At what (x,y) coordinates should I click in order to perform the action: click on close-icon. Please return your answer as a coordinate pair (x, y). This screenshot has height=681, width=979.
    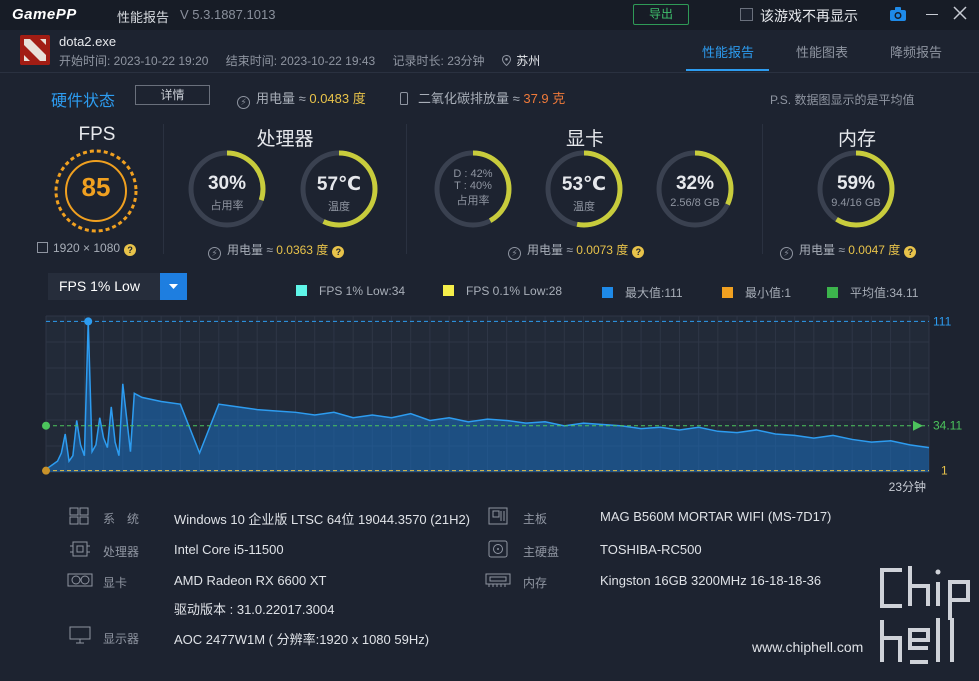
    Looking at the image, I should click on (960, 13).